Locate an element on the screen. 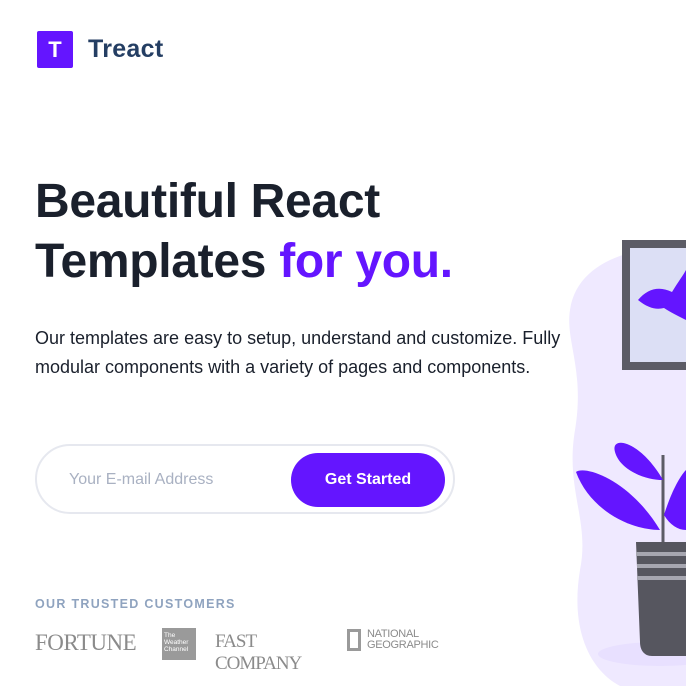 This screenshot has width=686, height=686. get-started-button: Get Started is located at coordinates (368, 480).